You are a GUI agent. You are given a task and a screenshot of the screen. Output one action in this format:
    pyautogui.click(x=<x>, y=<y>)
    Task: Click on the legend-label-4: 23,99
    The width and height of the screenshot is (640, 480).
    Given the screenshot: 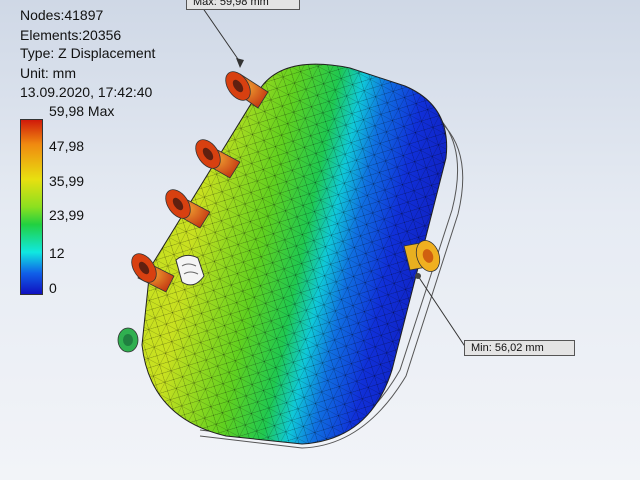 What is the action you would take?
    pyautogui.click(x=67, y=215)
    